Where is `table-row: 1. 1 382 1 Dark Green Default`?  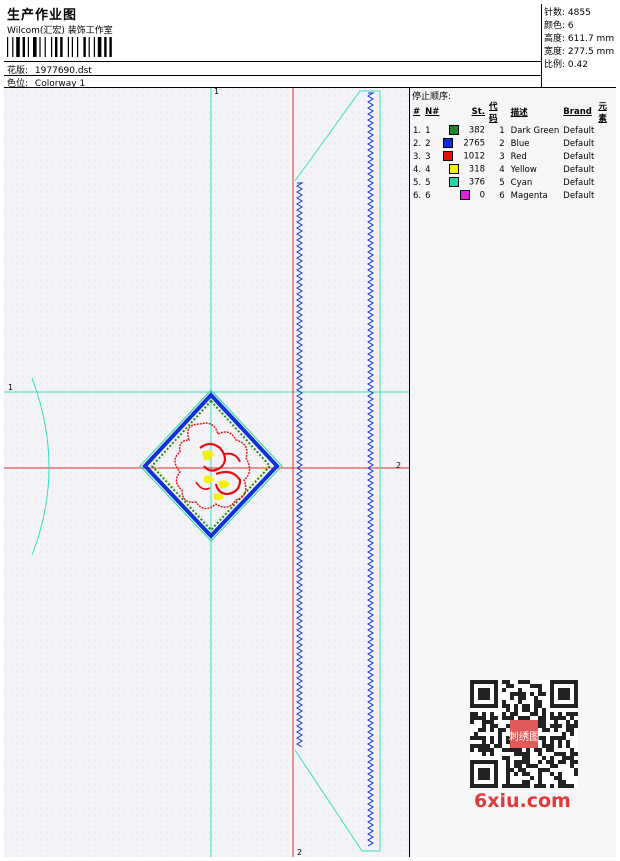
table-row: 1. 1 382 1 Dark Green Default is located at coordinates (513, 130).